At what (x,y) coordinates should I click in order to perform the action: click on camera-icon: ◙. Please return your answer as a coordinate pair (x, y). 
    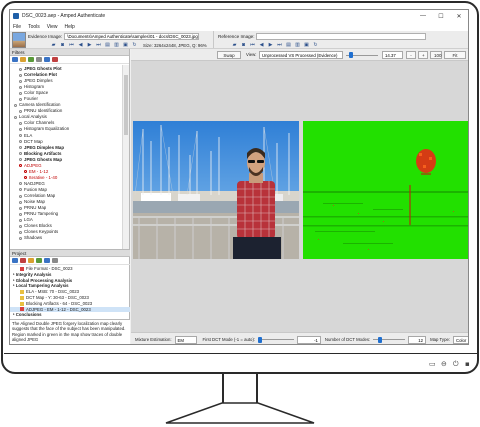
    Looking at the image, I should click on (62, 45).